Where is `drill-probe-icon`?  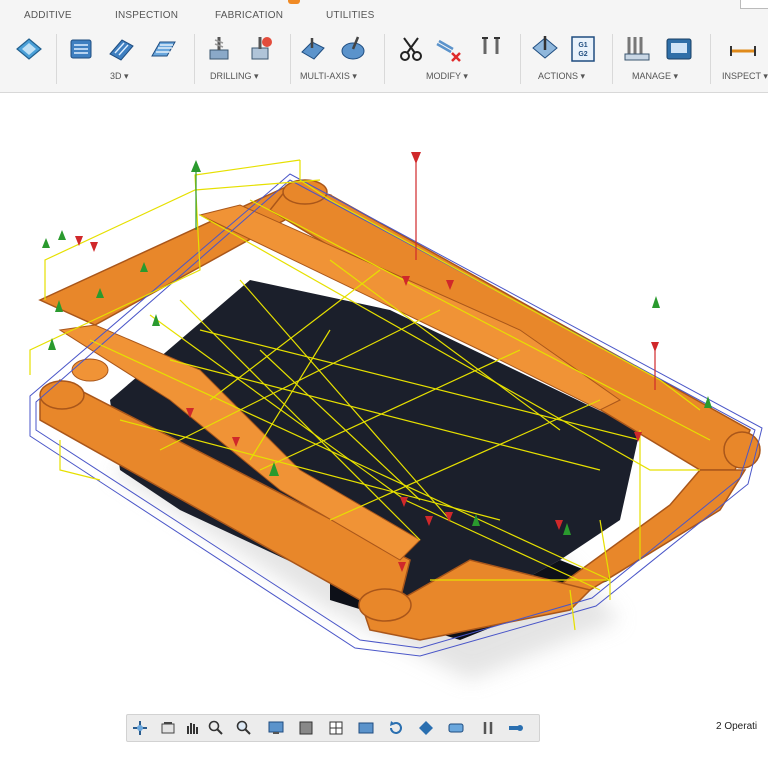
drill-probe-icon is located at coordinates (259, 49).